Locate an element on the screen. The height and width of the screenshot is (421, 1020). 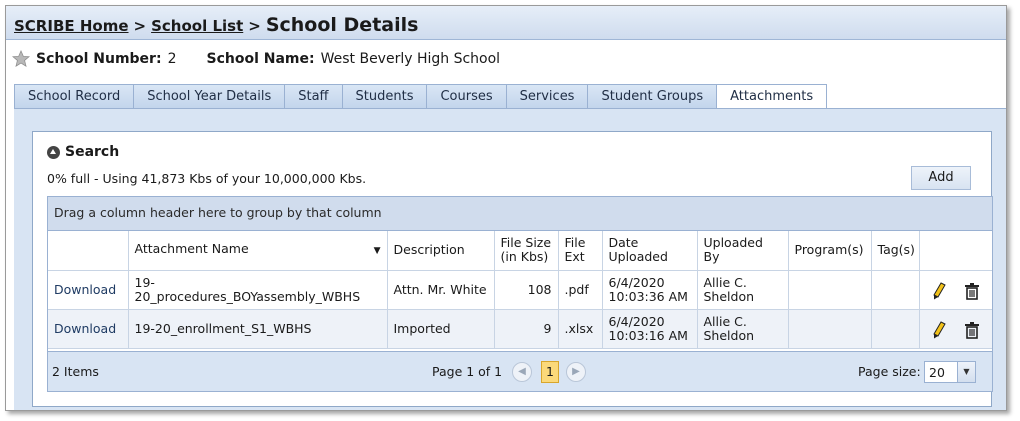
favorite-star-icon is located at coordinates (21, 59).